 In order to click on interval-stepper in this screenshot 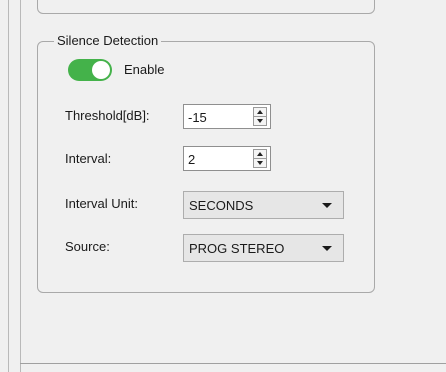, I will do `click(260, 158)`.